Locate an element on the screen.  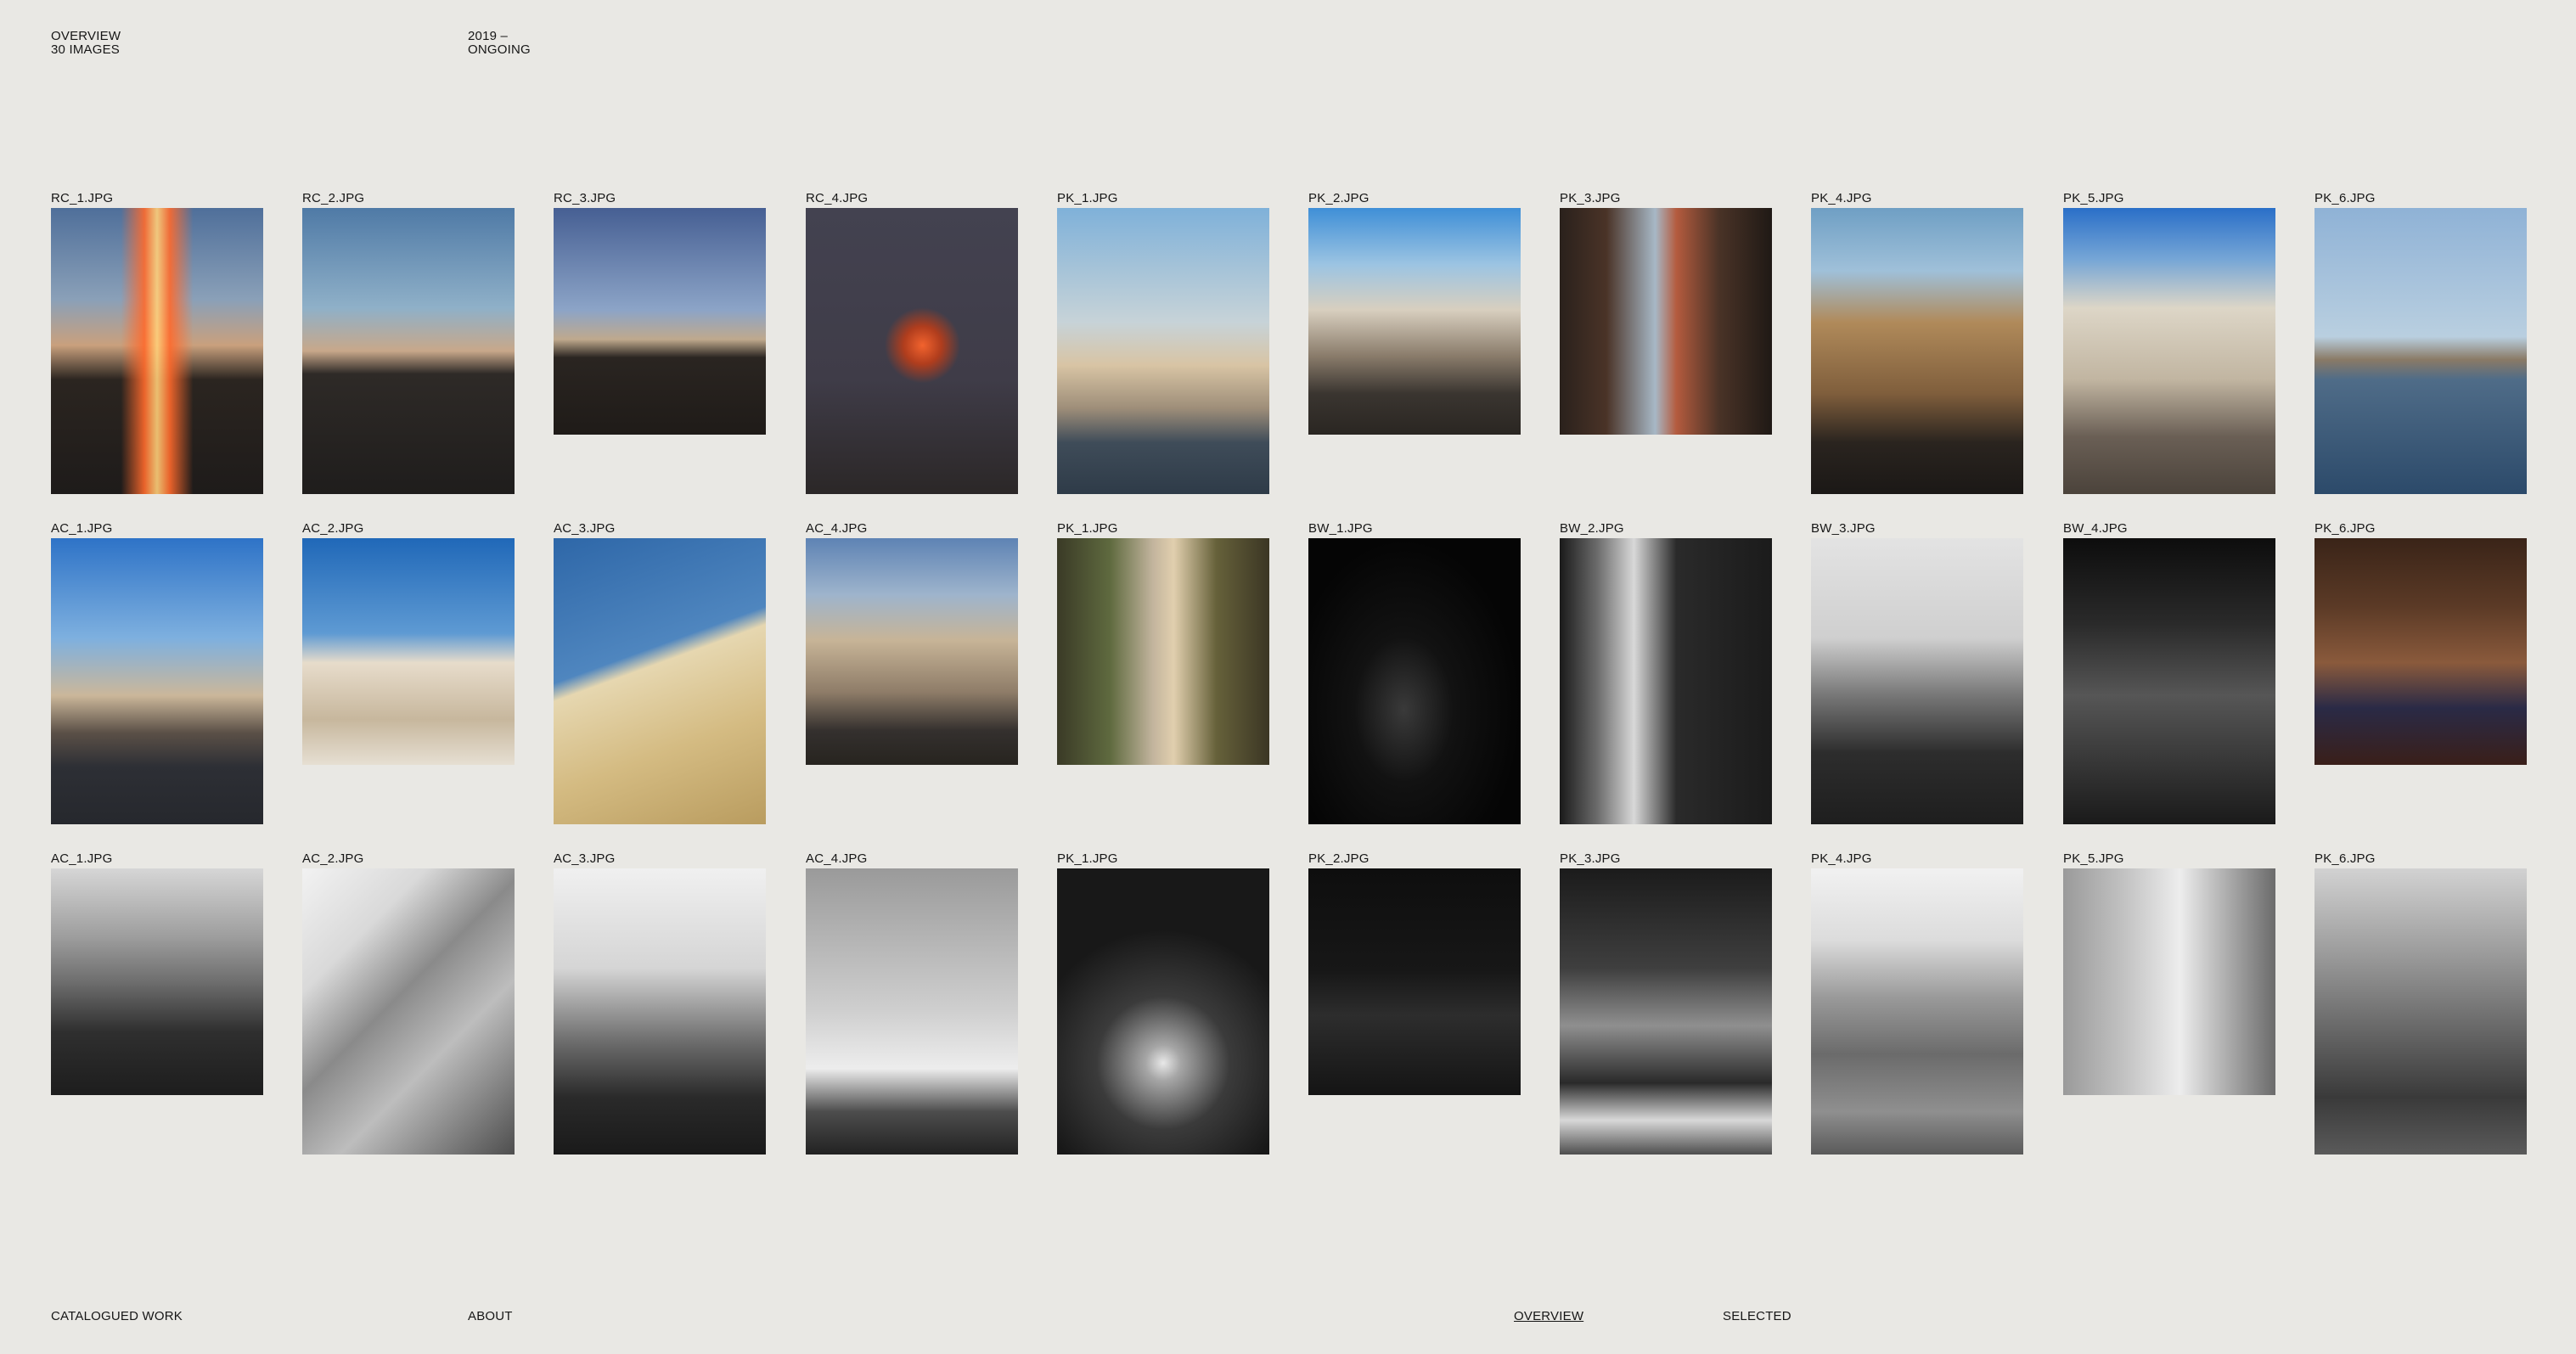
grid-item: BW_2.JPG is located at coordinates (1666, 672).